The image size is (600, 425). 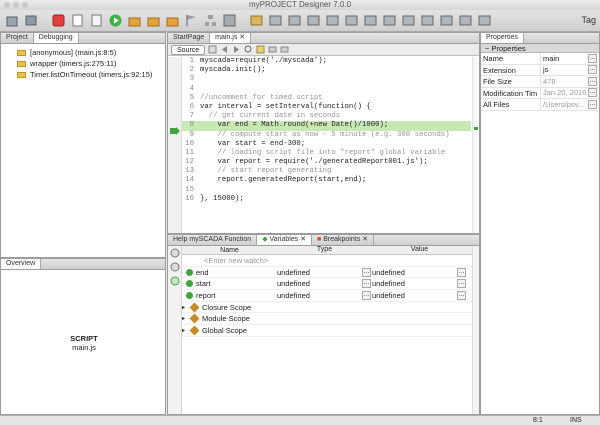 I want to click on code-line: 15, so click(x=326, y=190).